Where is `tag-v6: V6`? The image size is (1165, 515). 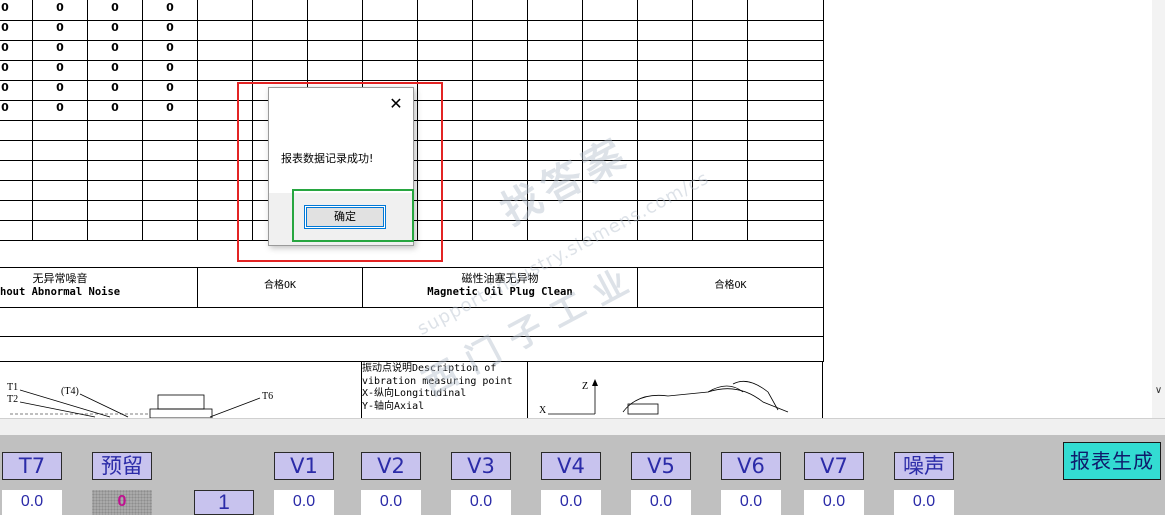 tag-v6: V6 is located at coordinates (751, 466).